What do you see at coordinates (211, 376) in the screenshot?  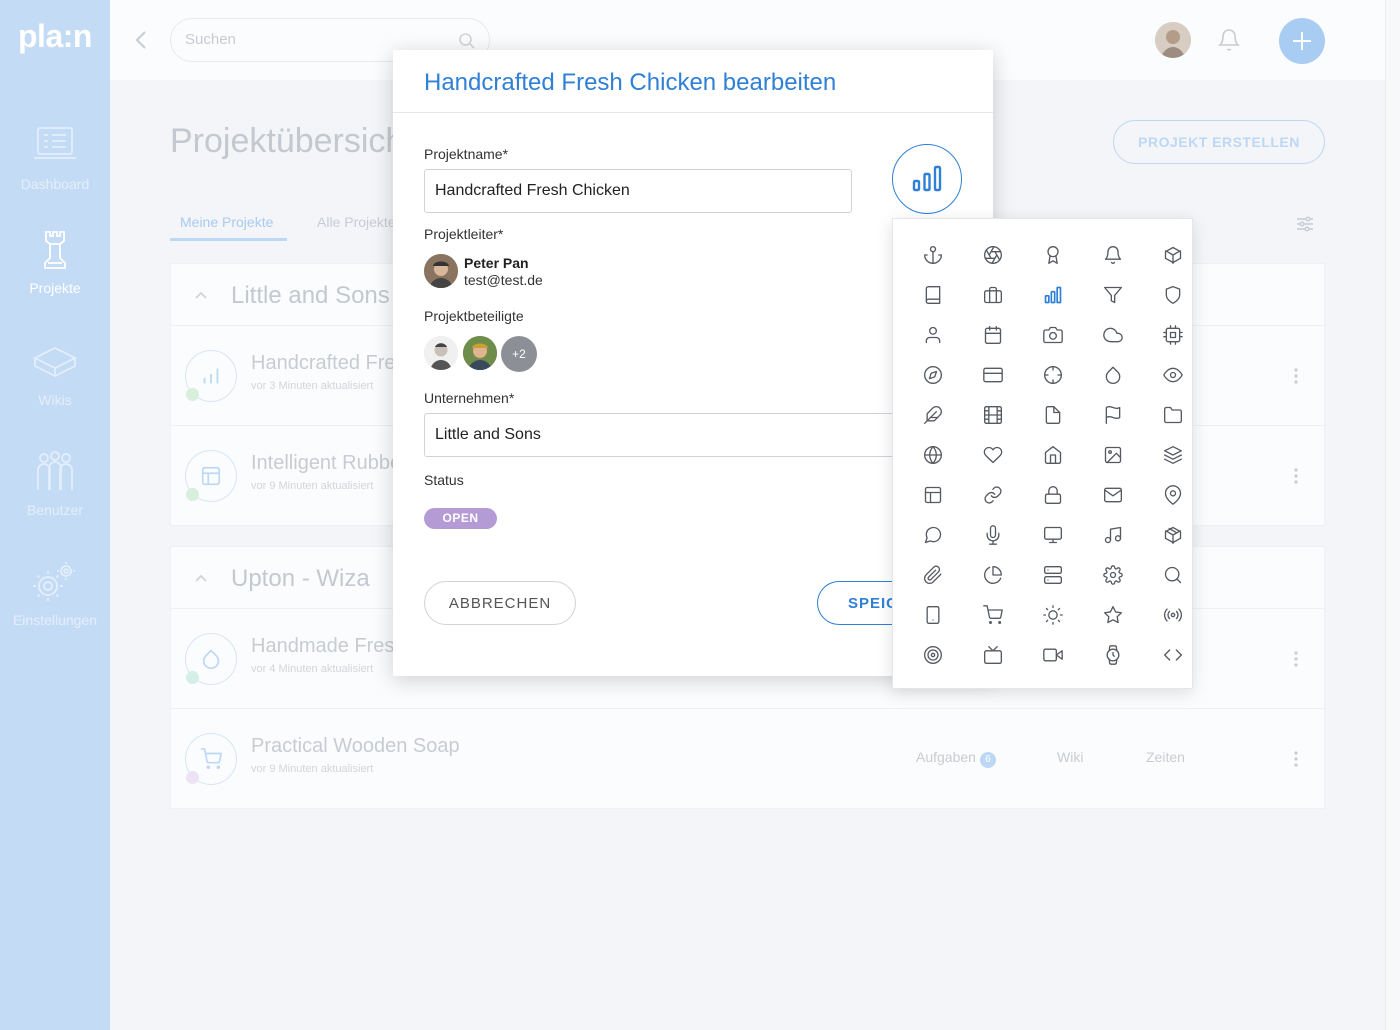 I see `bar-chart-icon` at bounding box center [211, 376].